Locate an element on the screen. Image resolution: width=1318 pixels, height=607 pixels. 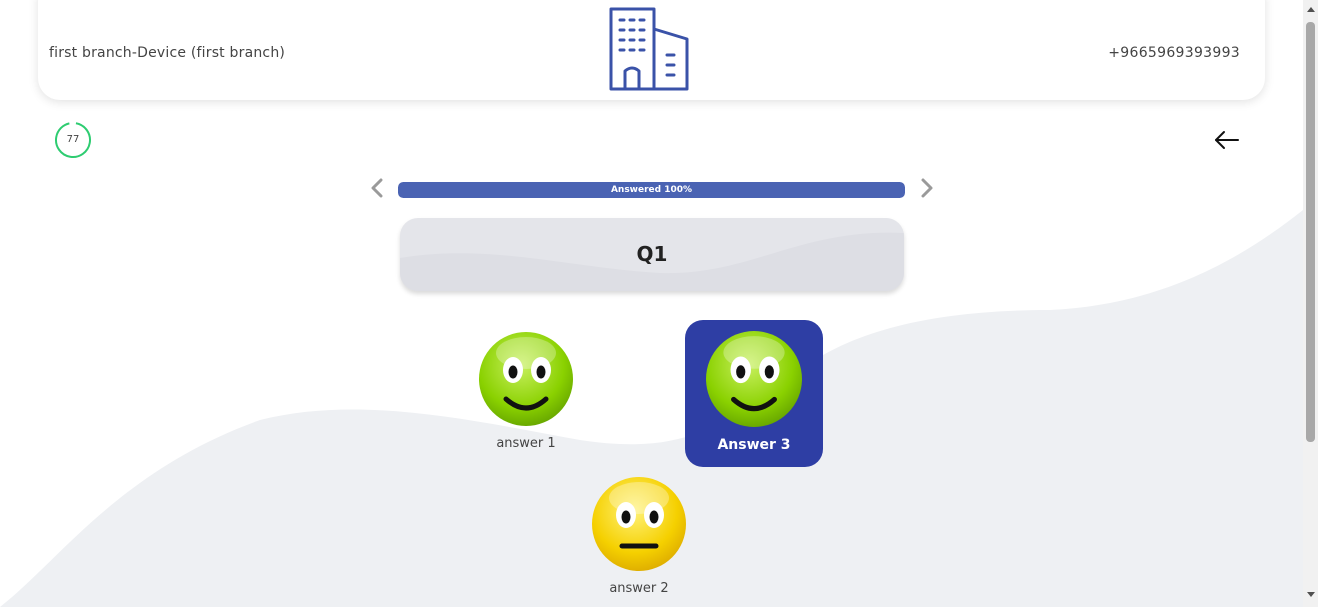
answer-option-2: answer 2 is located at coordinates (639, 539).